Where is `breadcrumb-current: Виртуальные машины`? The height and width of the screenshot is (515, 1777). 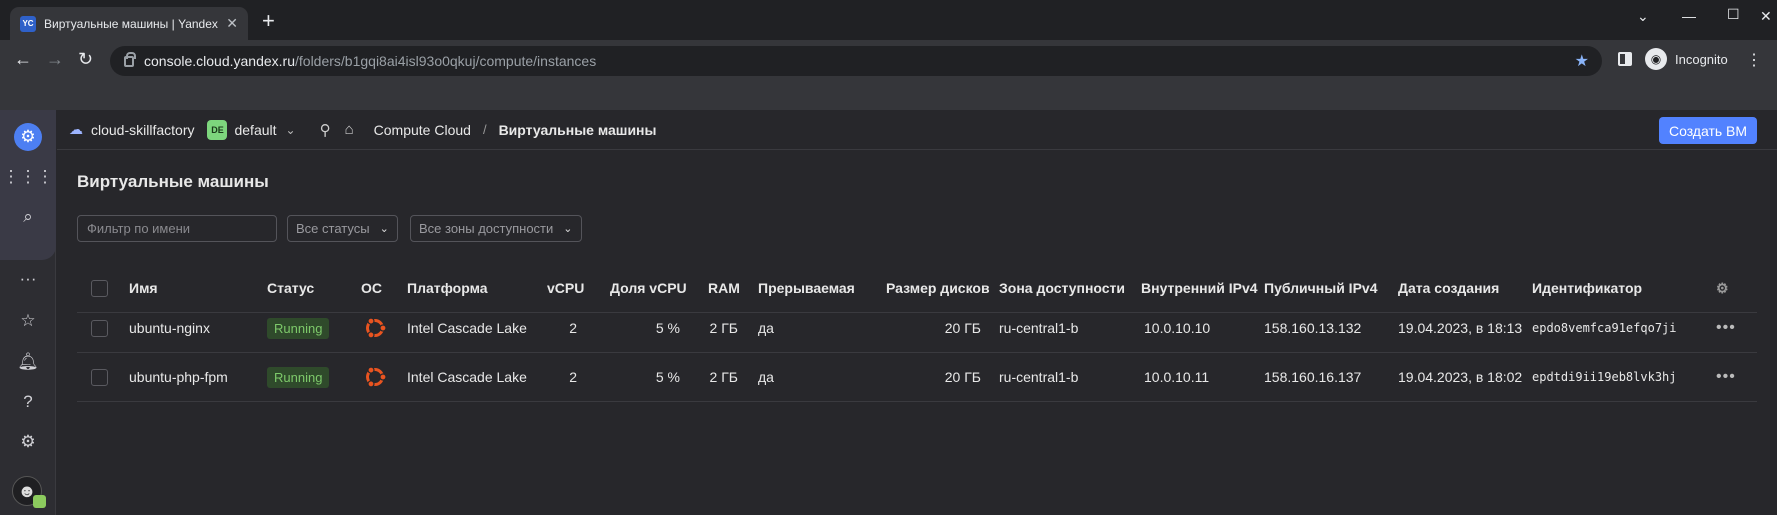 breadcrumb-current: Виртуальные машины is located at coordinates (577, 129).